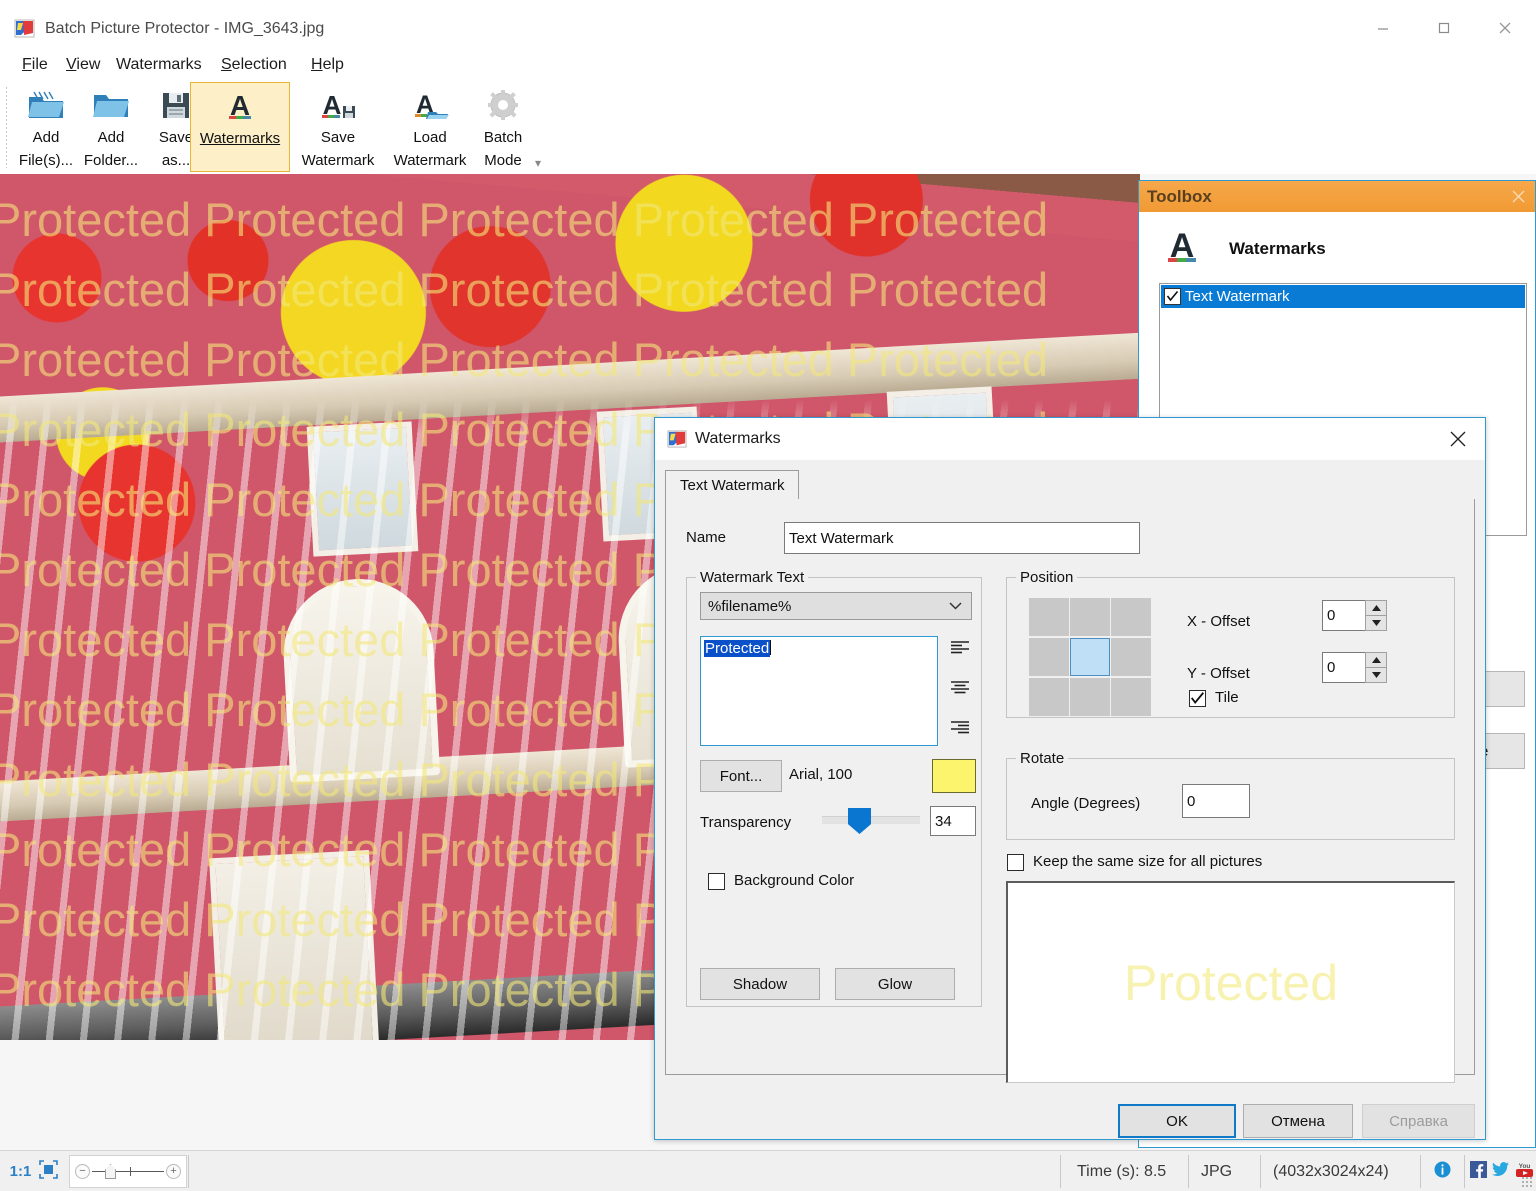 The height and width of the screenshot is (1191, 1536). Describe the element at coordinates (430, 127) in the screenshot. I see `toolbar-load-watermark-button: A Load Watermark` at that location.